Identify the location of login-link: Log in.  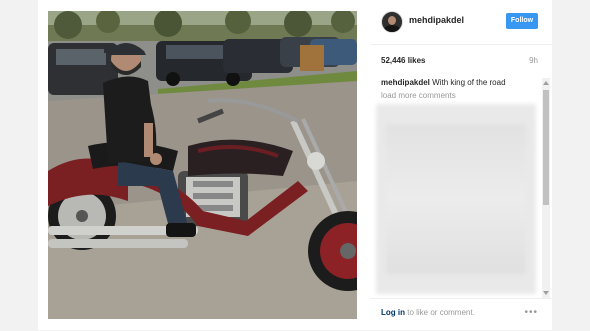
(393, 312).